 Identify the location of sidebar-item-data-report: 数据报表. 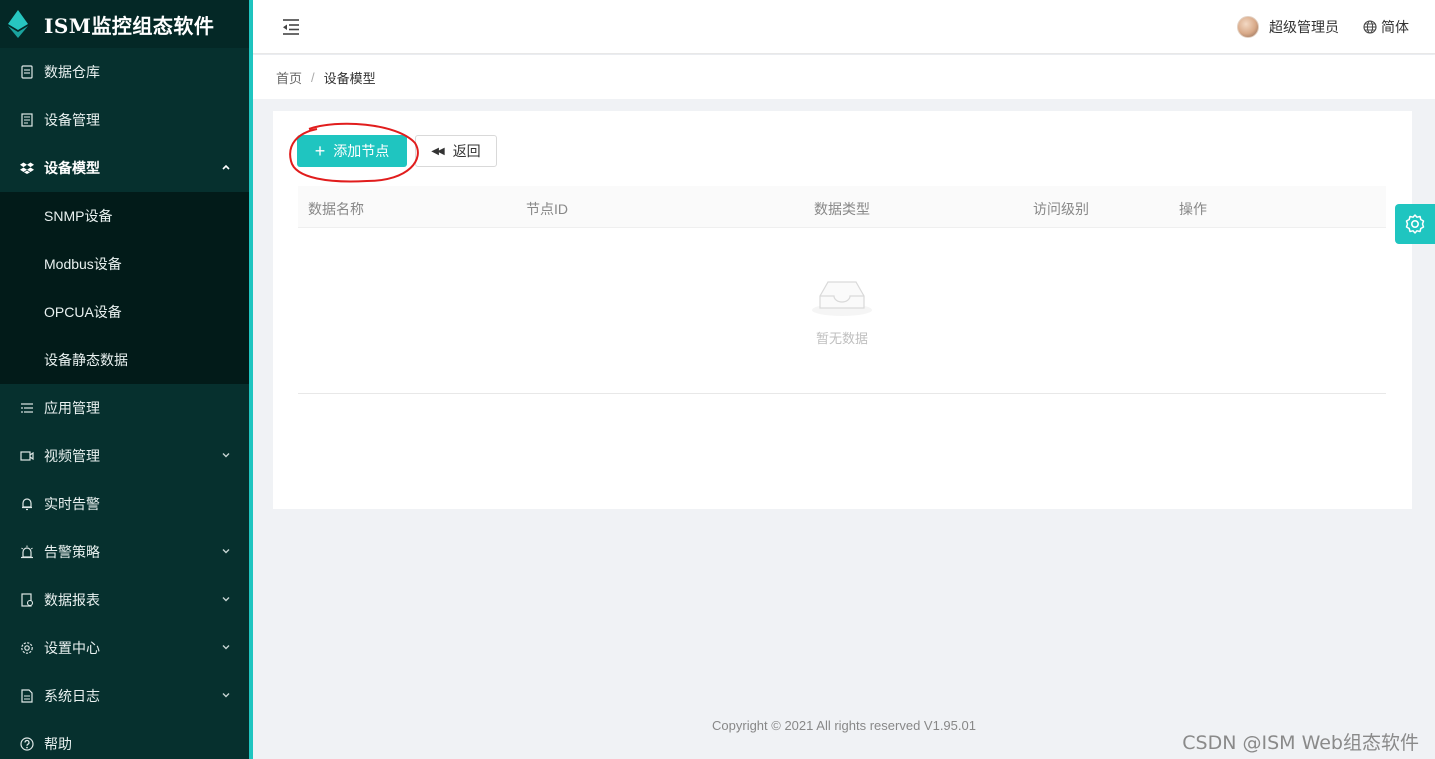
(124, 600).